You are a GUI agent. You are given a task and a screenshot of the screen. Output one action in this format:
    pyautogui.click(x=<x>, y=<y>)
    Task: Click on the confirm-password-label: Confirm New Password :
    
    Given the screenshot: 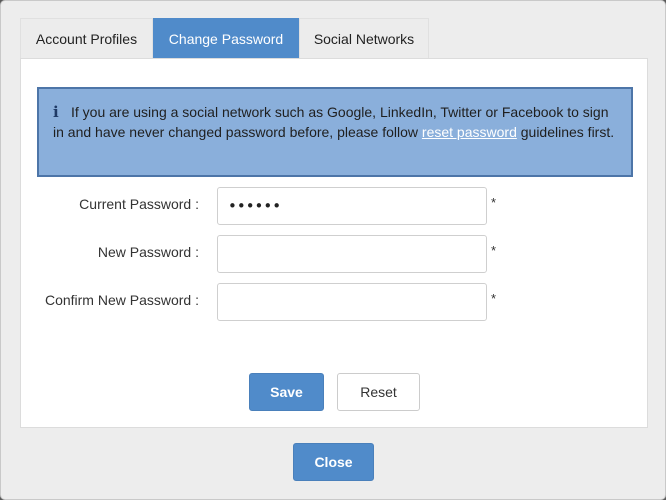 What is the action you would take?
    pyautogui.click(x=121, y=300)
    